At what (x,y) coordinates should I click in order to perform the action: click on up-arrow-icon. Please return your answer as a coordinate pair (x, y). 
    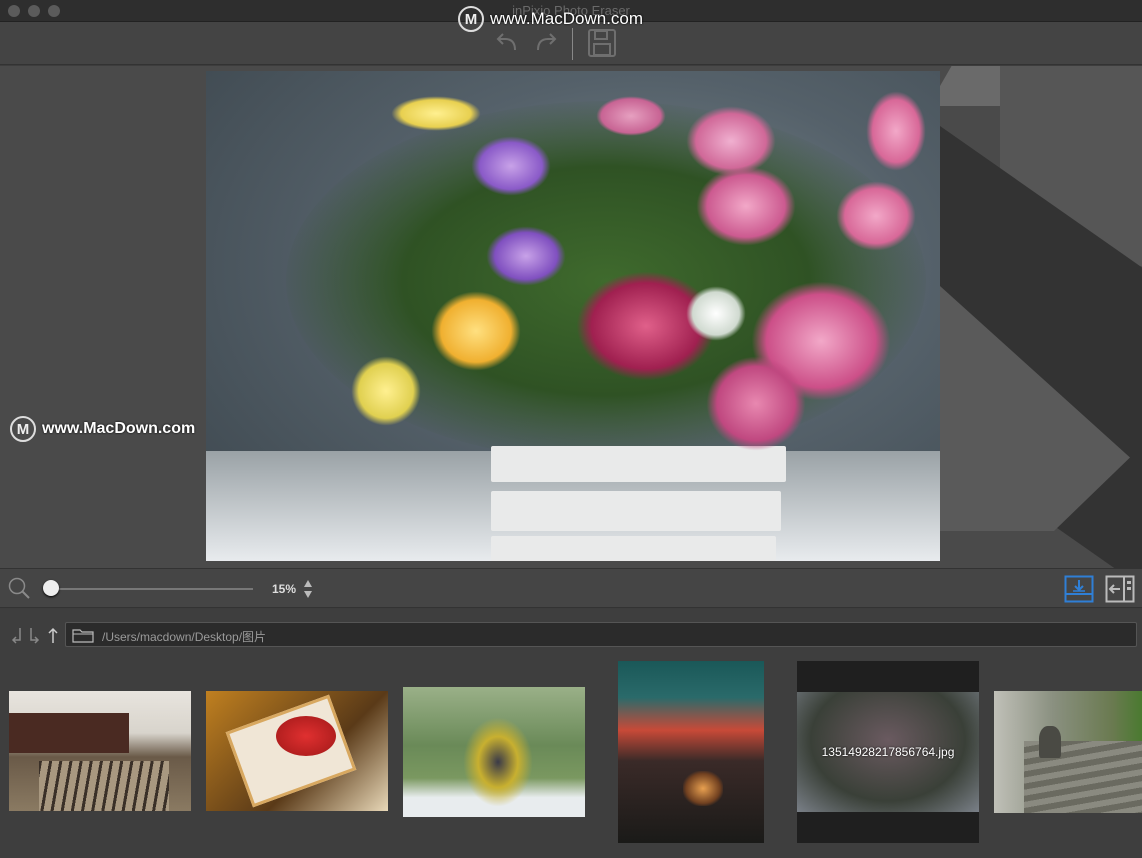
    Looking at the image, I should click on (53, 635).